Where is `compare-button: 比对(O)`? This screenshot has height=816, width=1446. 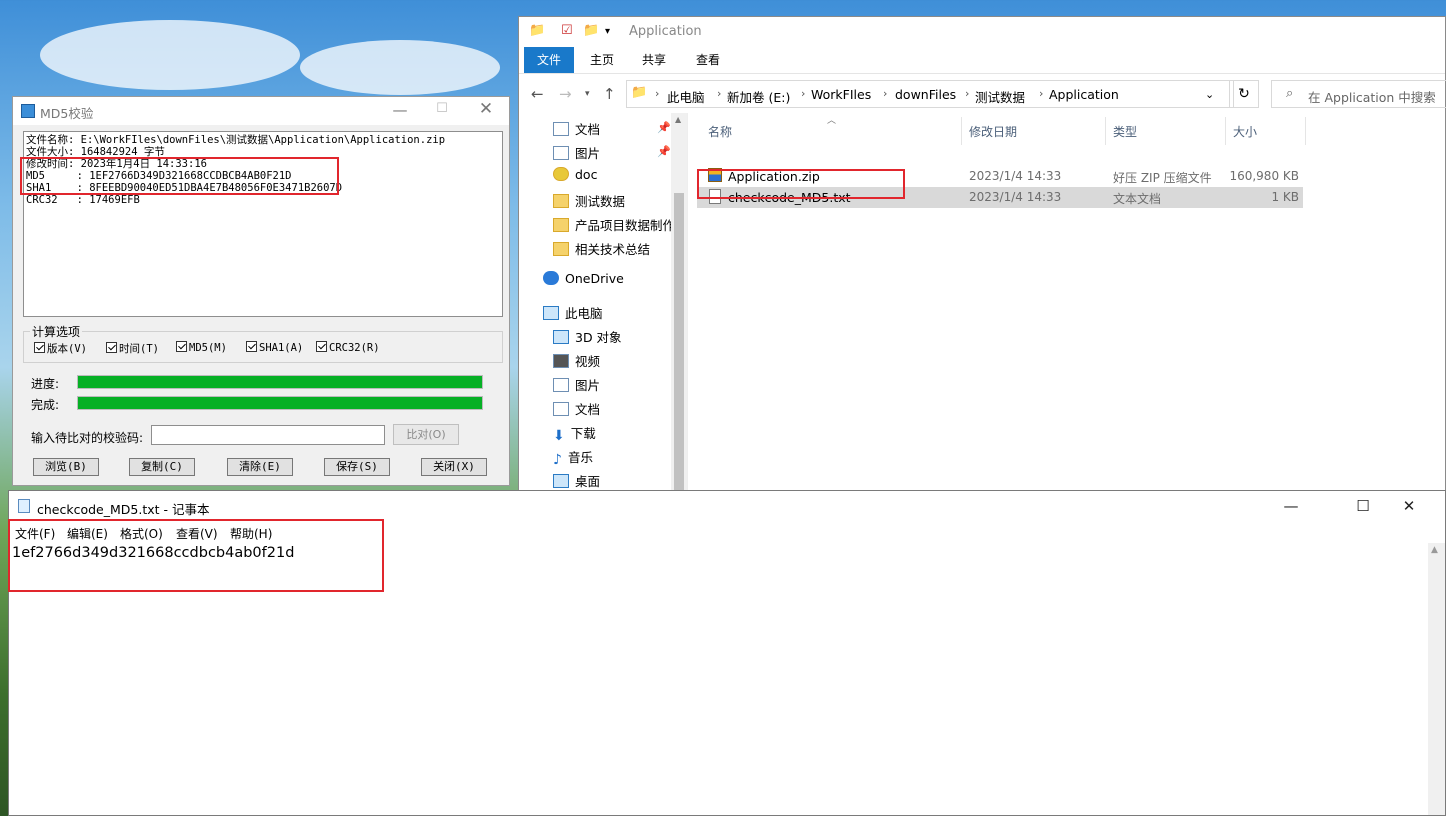
compare-button: 比对(O) is located at coordinates (426, 434).